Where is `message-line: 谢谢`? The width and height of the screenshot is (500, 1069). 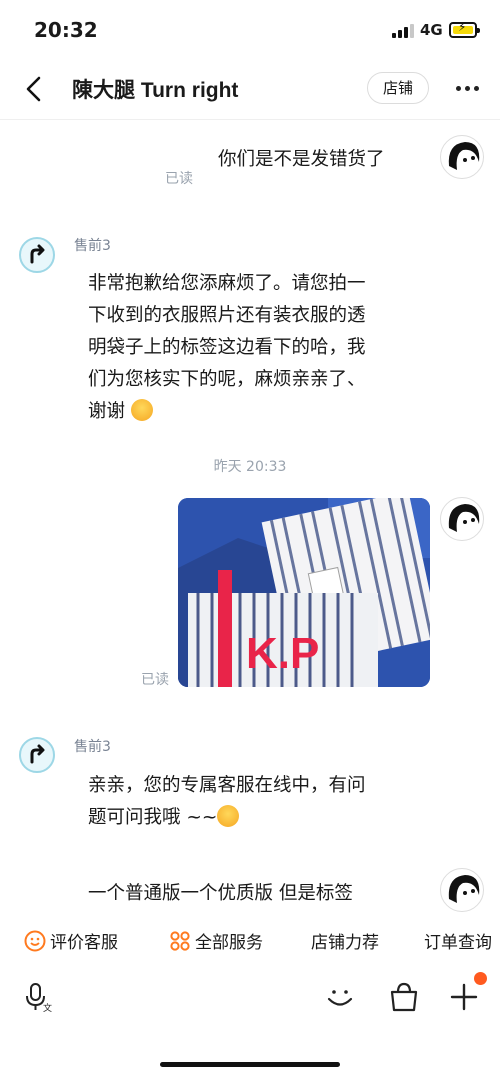 message-line: 谢谢 is located at coordinates (107, 411).